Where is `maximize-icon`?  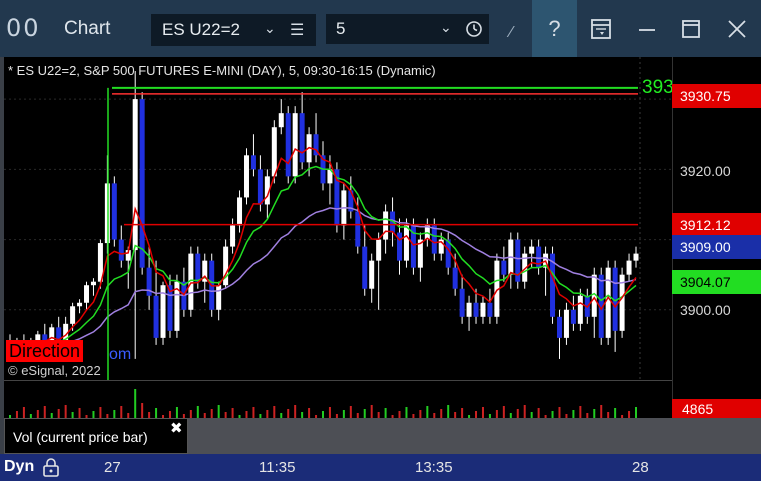
maximize-icon is located at coordinates (690, 28).